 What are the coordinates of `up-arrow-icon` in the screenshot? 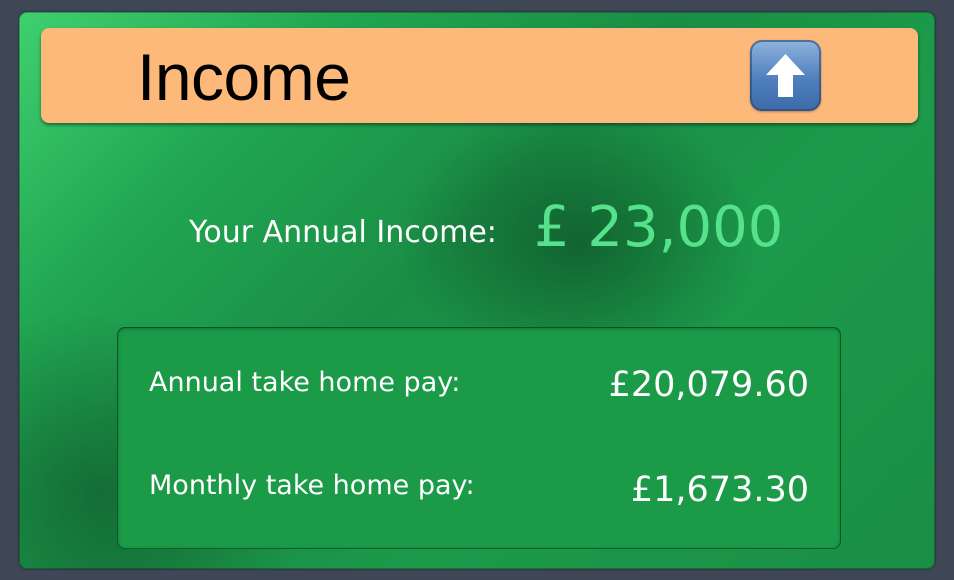 It's located at (785, 75).